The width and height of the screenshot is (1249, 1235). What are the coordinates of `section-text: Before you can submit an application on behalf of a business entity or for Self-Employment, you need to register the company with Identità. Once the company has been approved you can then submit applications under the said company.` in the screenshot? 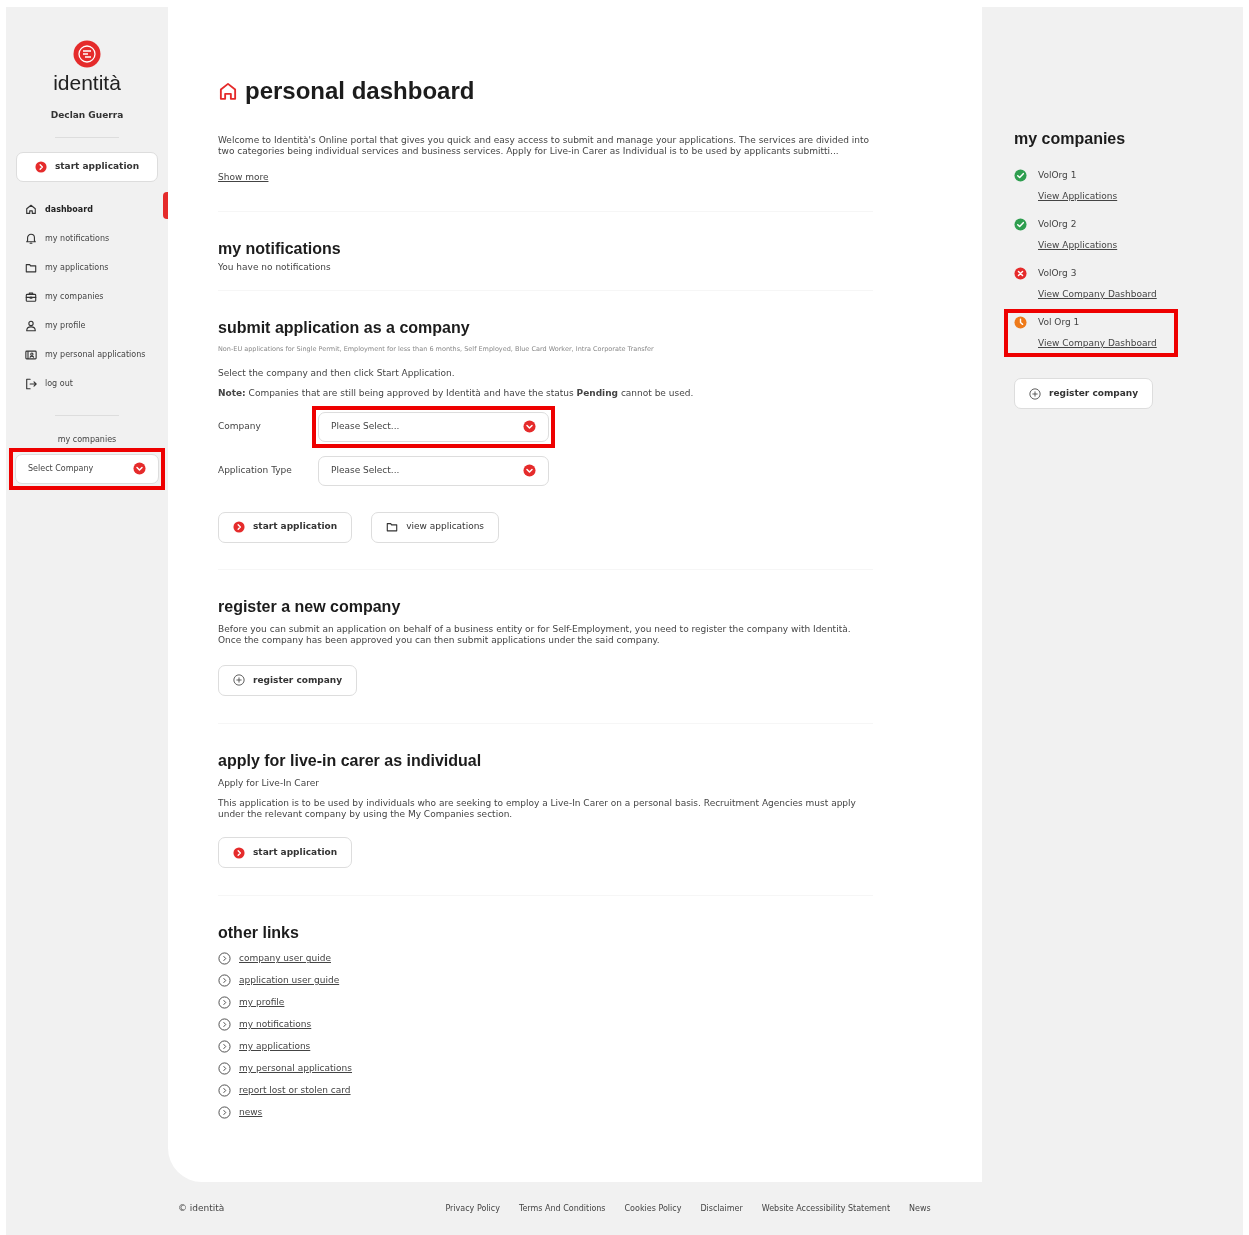 It's located at (535, 634).